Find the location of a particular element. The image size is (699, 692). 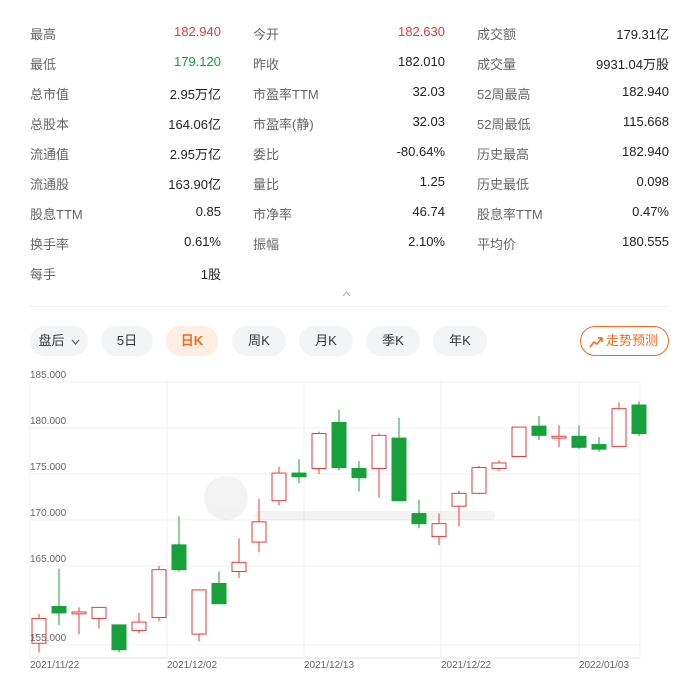

stat-label: 最低 is located at coordinates (43, 64).